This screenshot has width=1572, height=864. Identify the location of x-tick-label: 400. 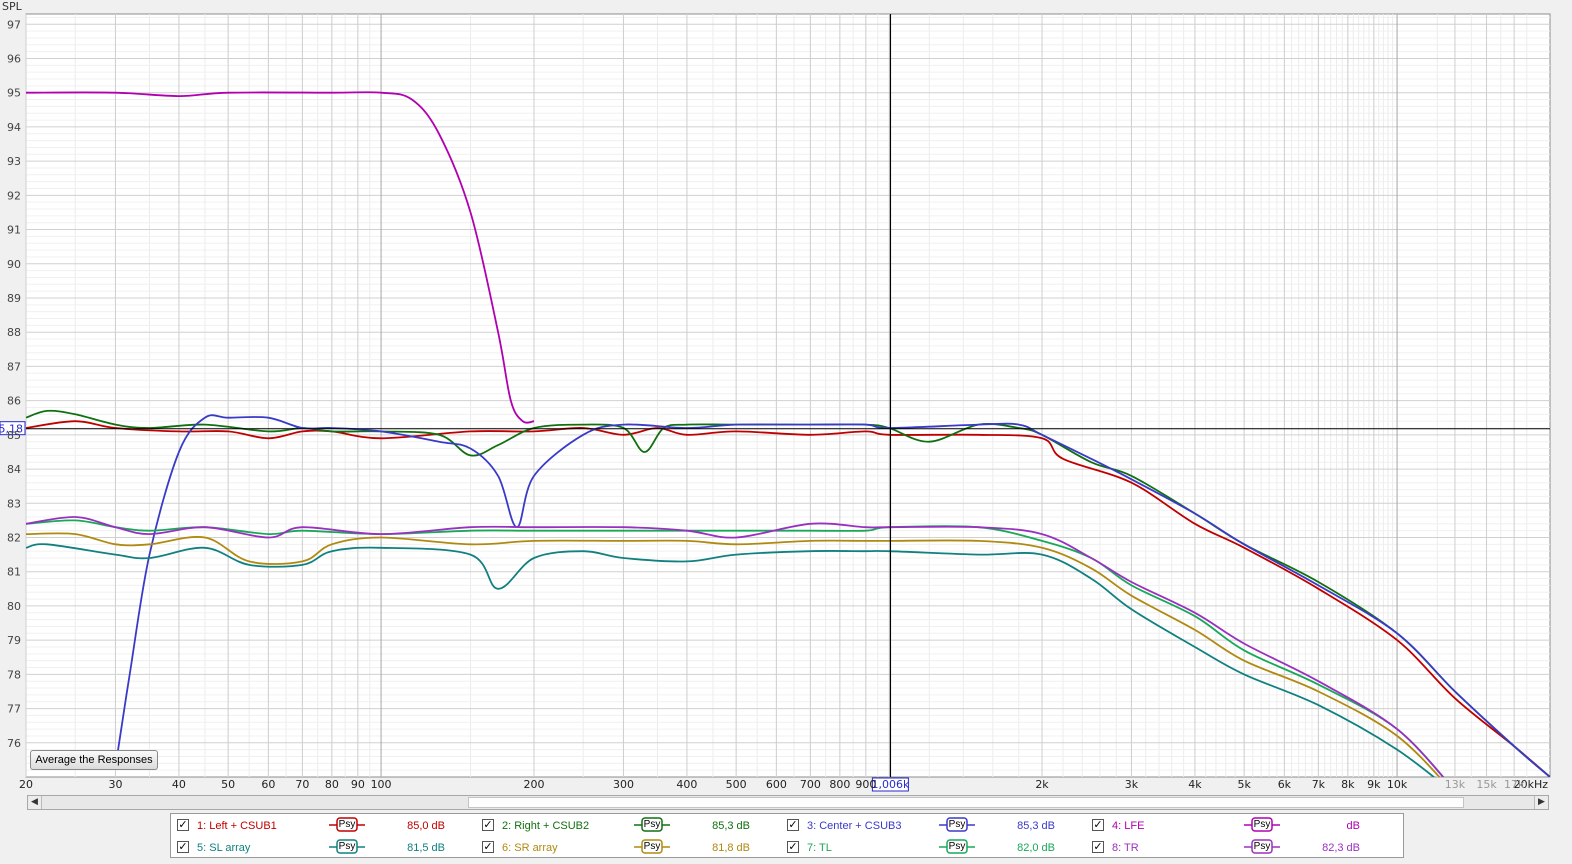
(686, 784).